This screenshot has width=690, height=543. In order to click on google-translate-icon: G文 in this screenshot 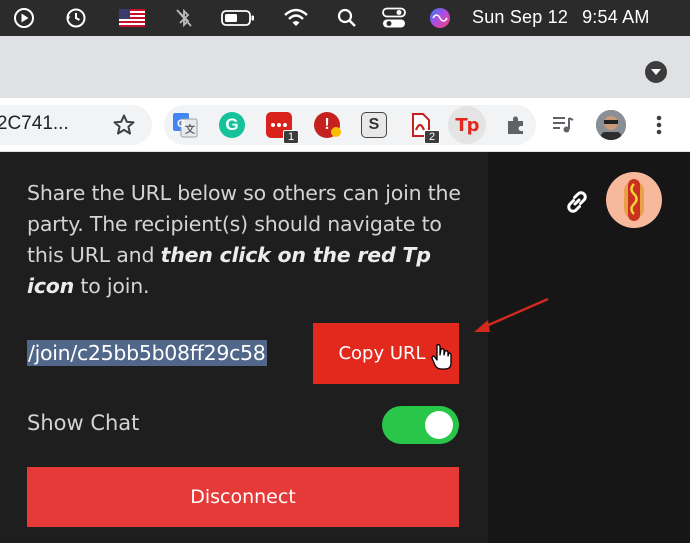, I will do `click(185, 125)`.